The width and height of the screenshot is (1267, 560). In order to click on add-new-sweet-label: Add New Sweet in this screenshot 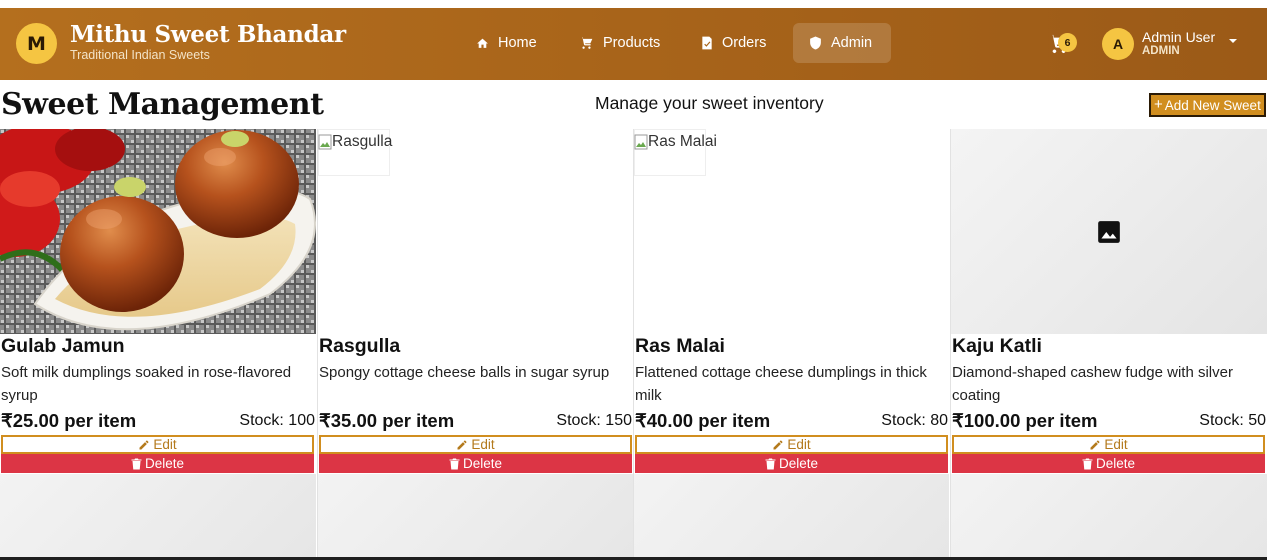, I will do `click(1212, 105)`.